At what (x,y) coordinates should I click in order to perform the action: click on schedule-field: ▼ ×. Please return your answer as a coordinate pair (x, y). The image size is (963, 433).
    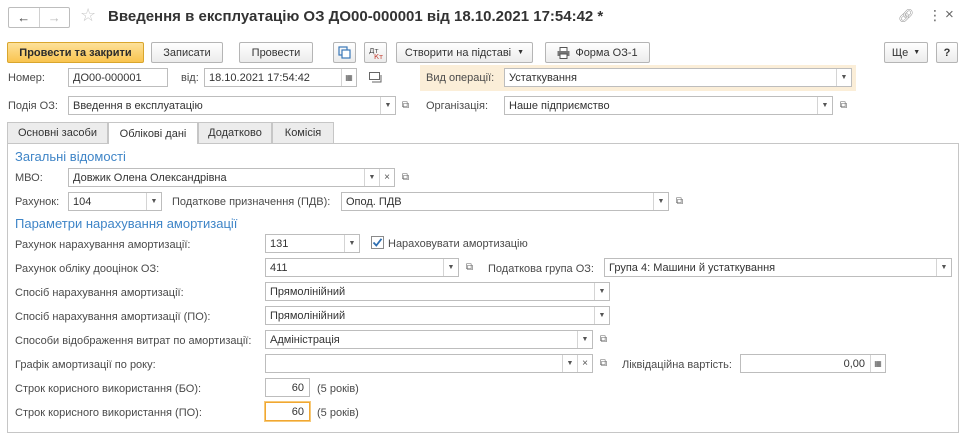
    Looking at the image, I should click on (429, 363).